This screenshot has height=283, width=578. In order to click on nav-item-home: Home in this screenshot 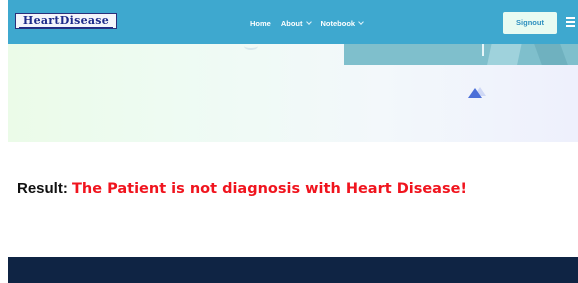, I will do `click(260, 23)`.